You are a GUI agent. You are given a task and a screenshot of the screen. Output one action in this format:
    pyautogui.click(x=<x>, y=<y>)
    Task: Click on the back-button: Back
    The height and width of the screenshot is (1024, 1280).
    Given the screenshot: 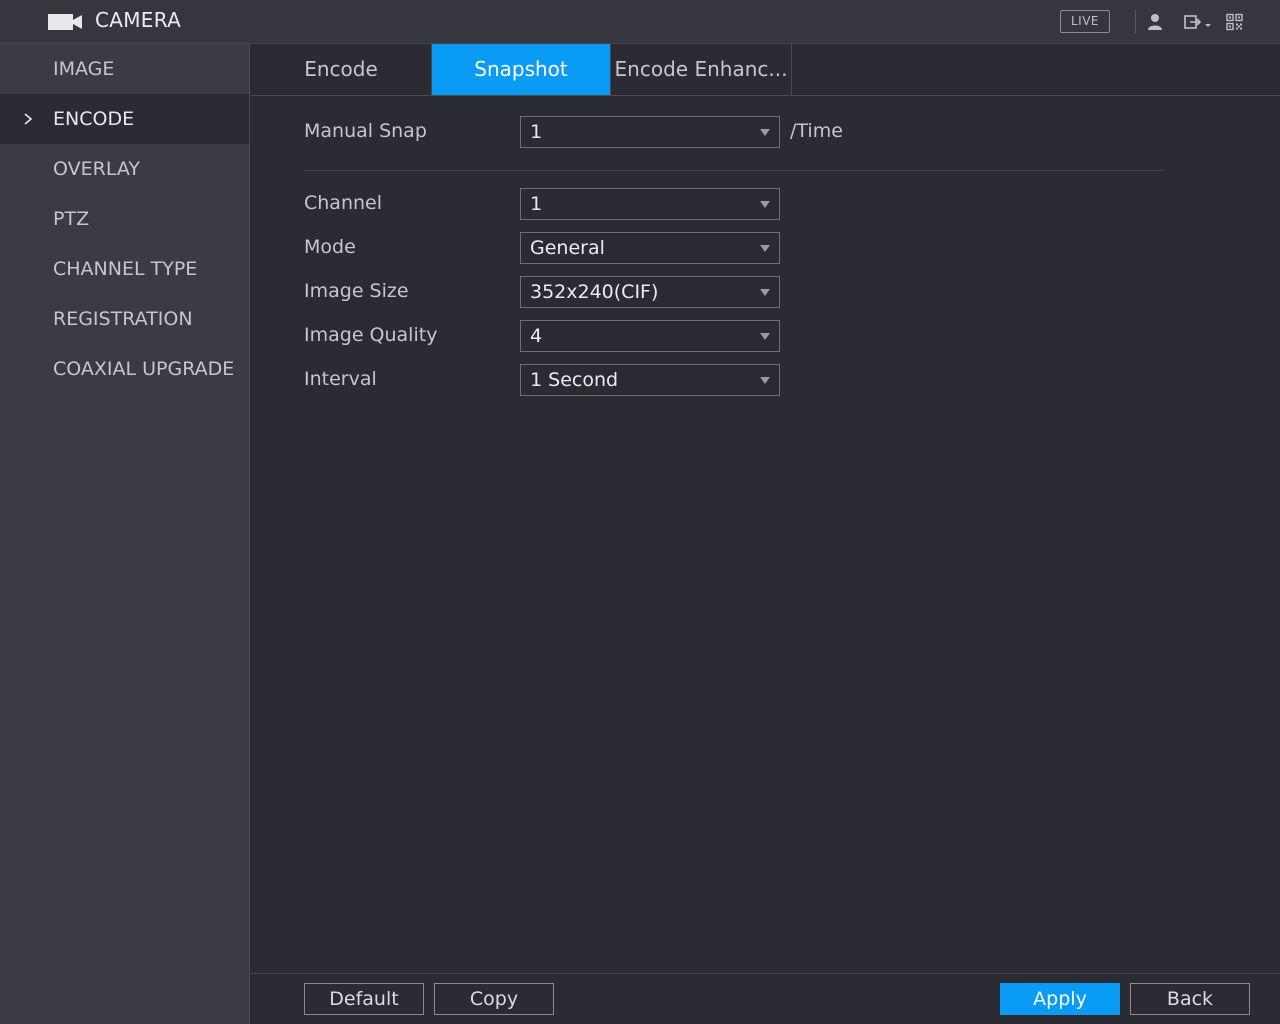 What is the action you would take?
    pyautogui.click(x=1190, y=999)
    